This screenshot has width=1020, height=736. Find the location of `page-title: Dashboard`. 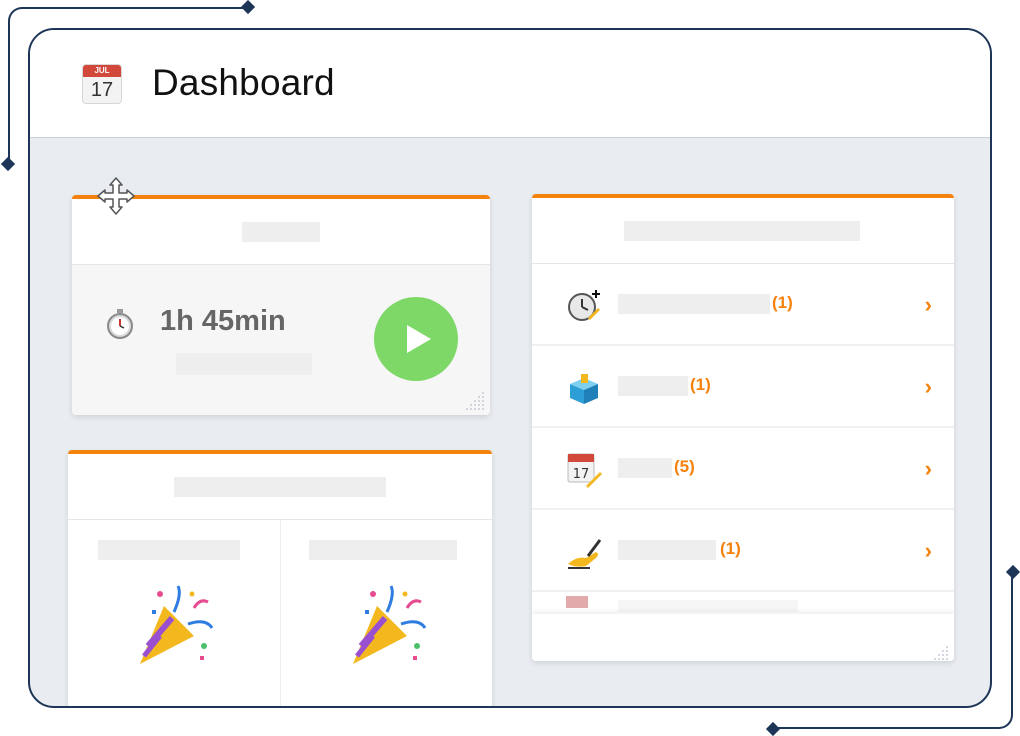

page-title: Dashboard is located at coordinates (243, 82).